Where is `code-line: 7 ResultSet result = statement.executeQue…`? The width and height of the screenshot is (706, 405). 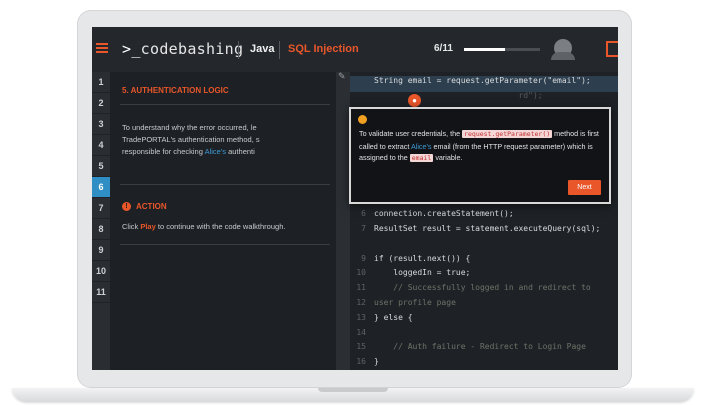 code-line: 7 ResultSet result = statement.executeQue… is located at coordinates (484, 232).